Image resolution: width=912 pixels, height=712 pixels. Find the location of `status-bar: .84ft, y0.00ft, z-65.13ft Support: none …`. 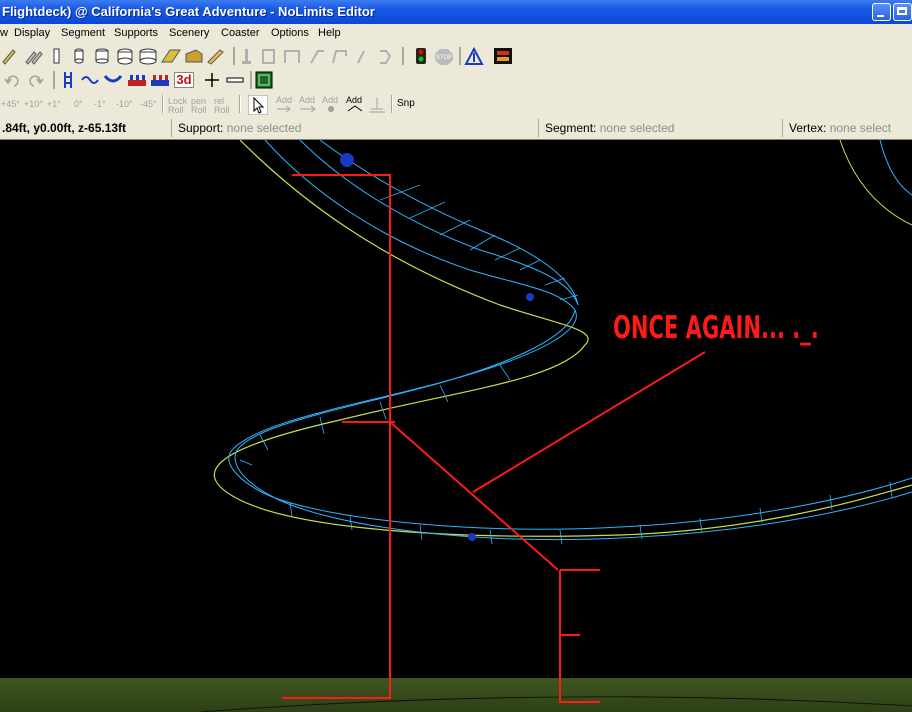

status-bar: .84ft, y0.00ft, z-65.13ft Support: none … is located at coordinates (456, 128).